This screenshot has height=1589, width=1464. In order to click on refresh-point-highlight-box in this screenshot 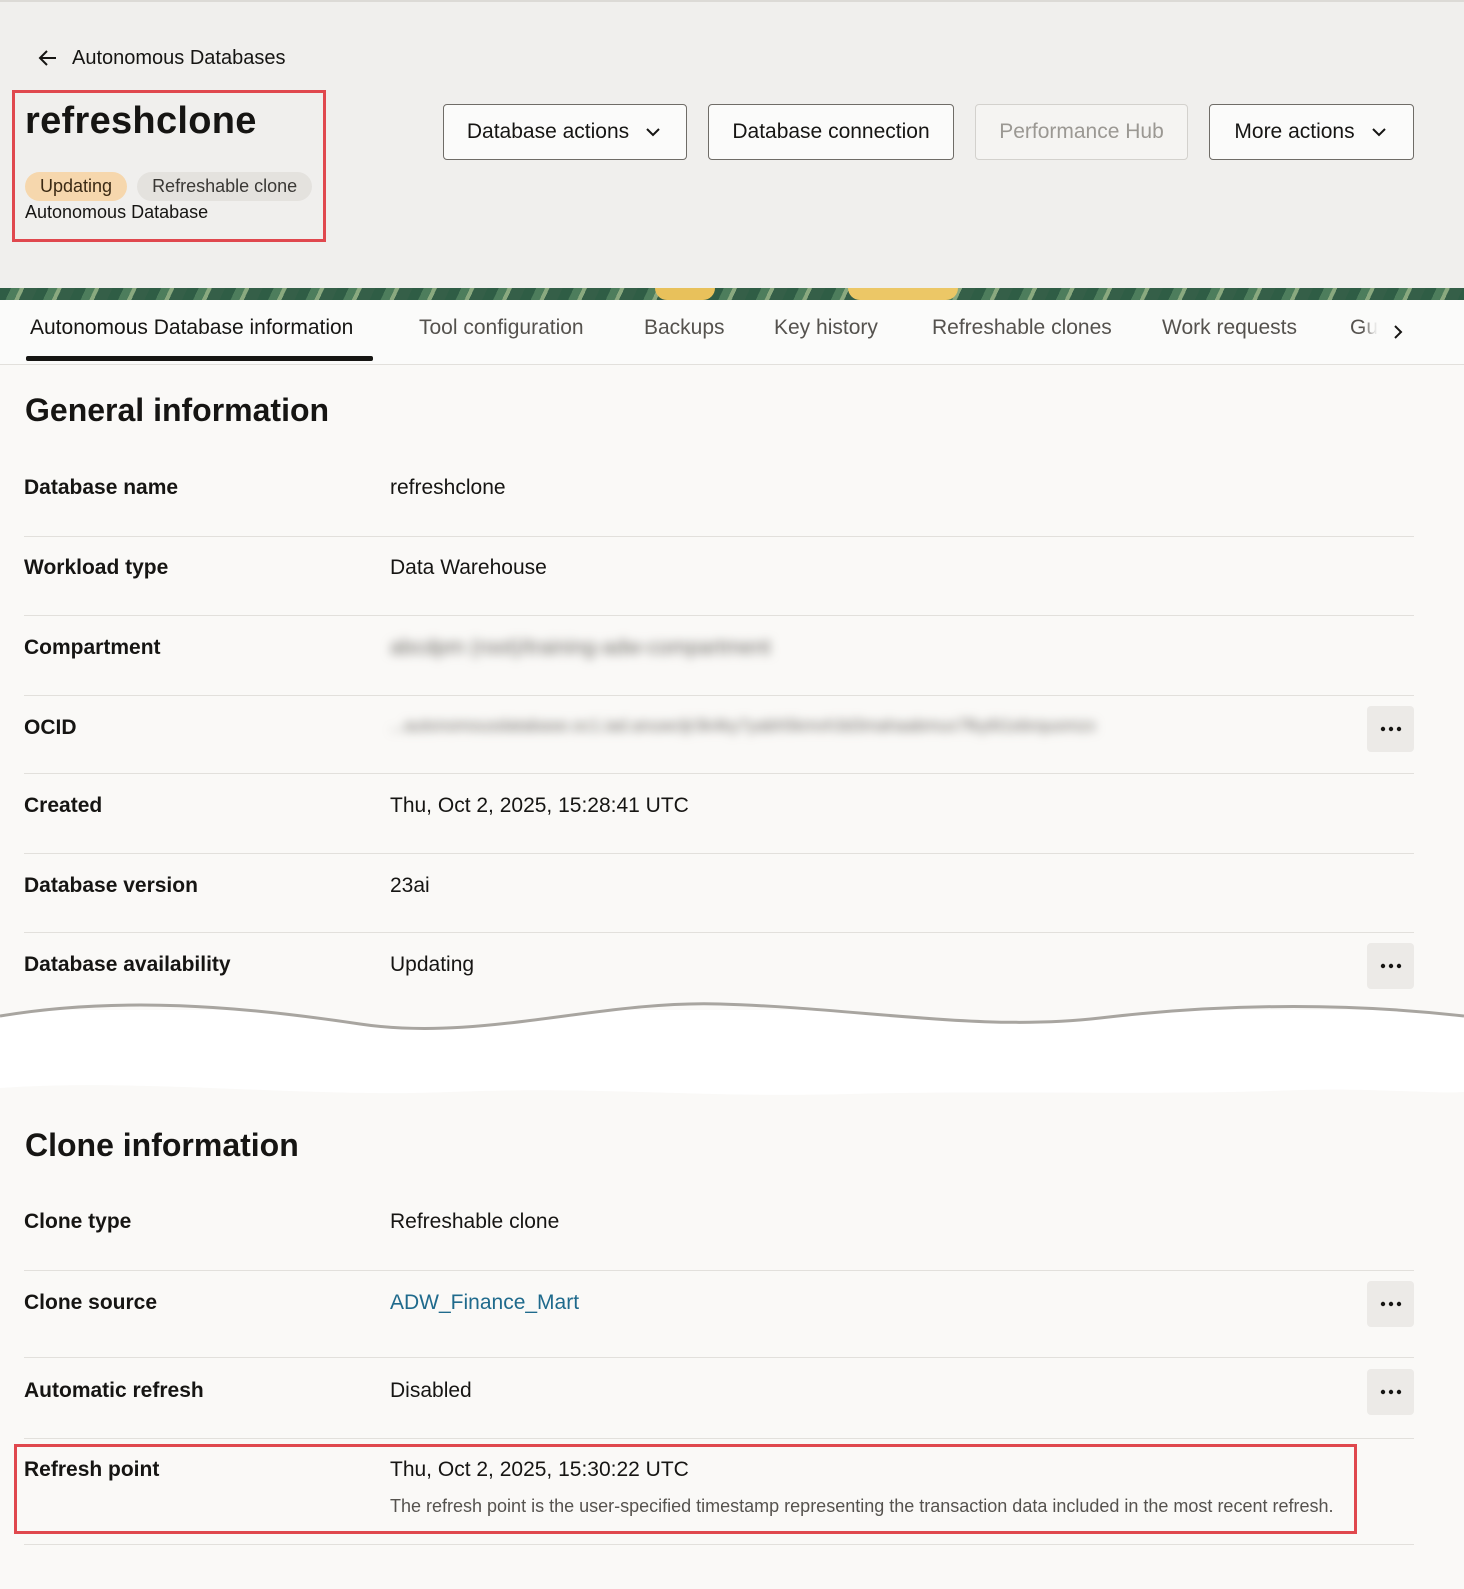, I will do `click(685, 1489)`.